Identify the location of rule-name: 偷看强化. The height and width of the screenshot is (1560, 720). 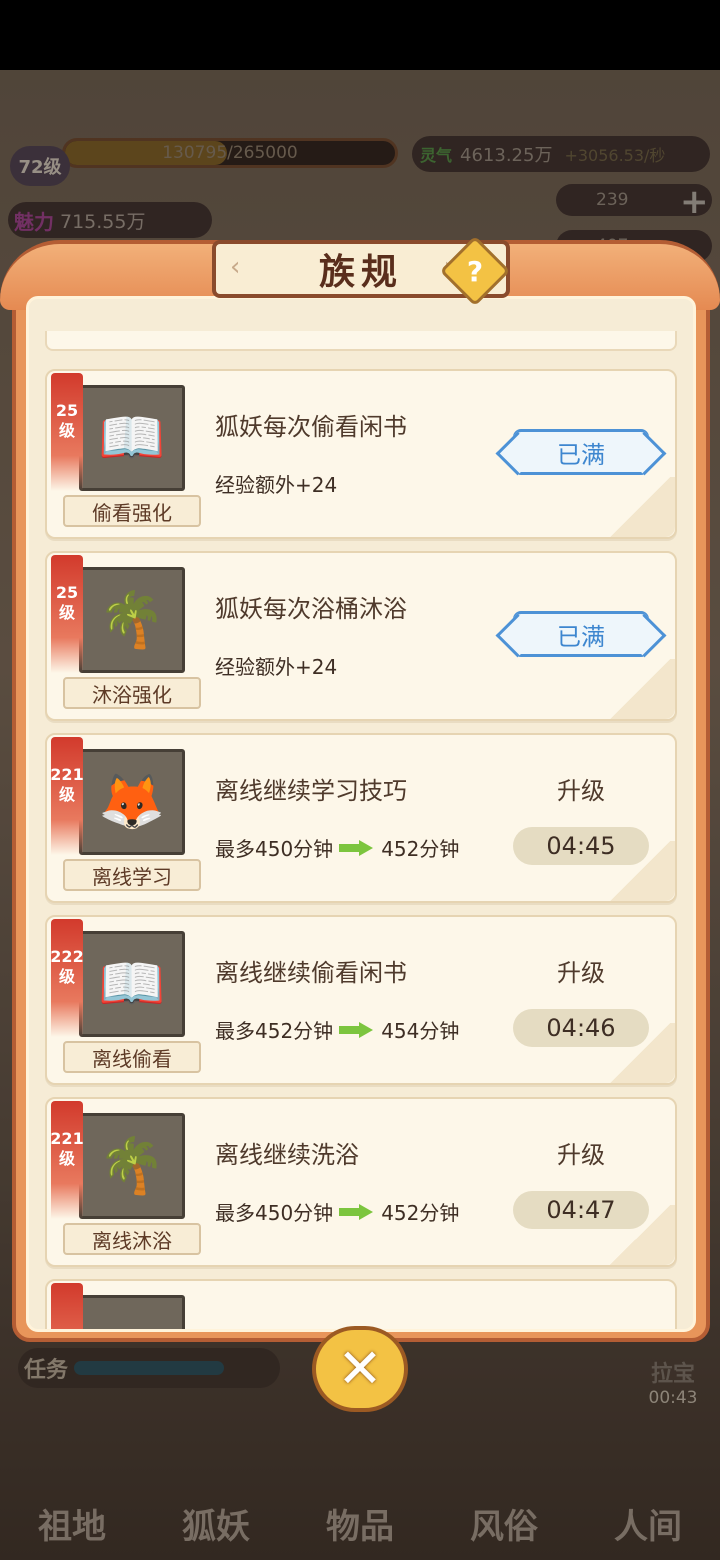
(132, 511).